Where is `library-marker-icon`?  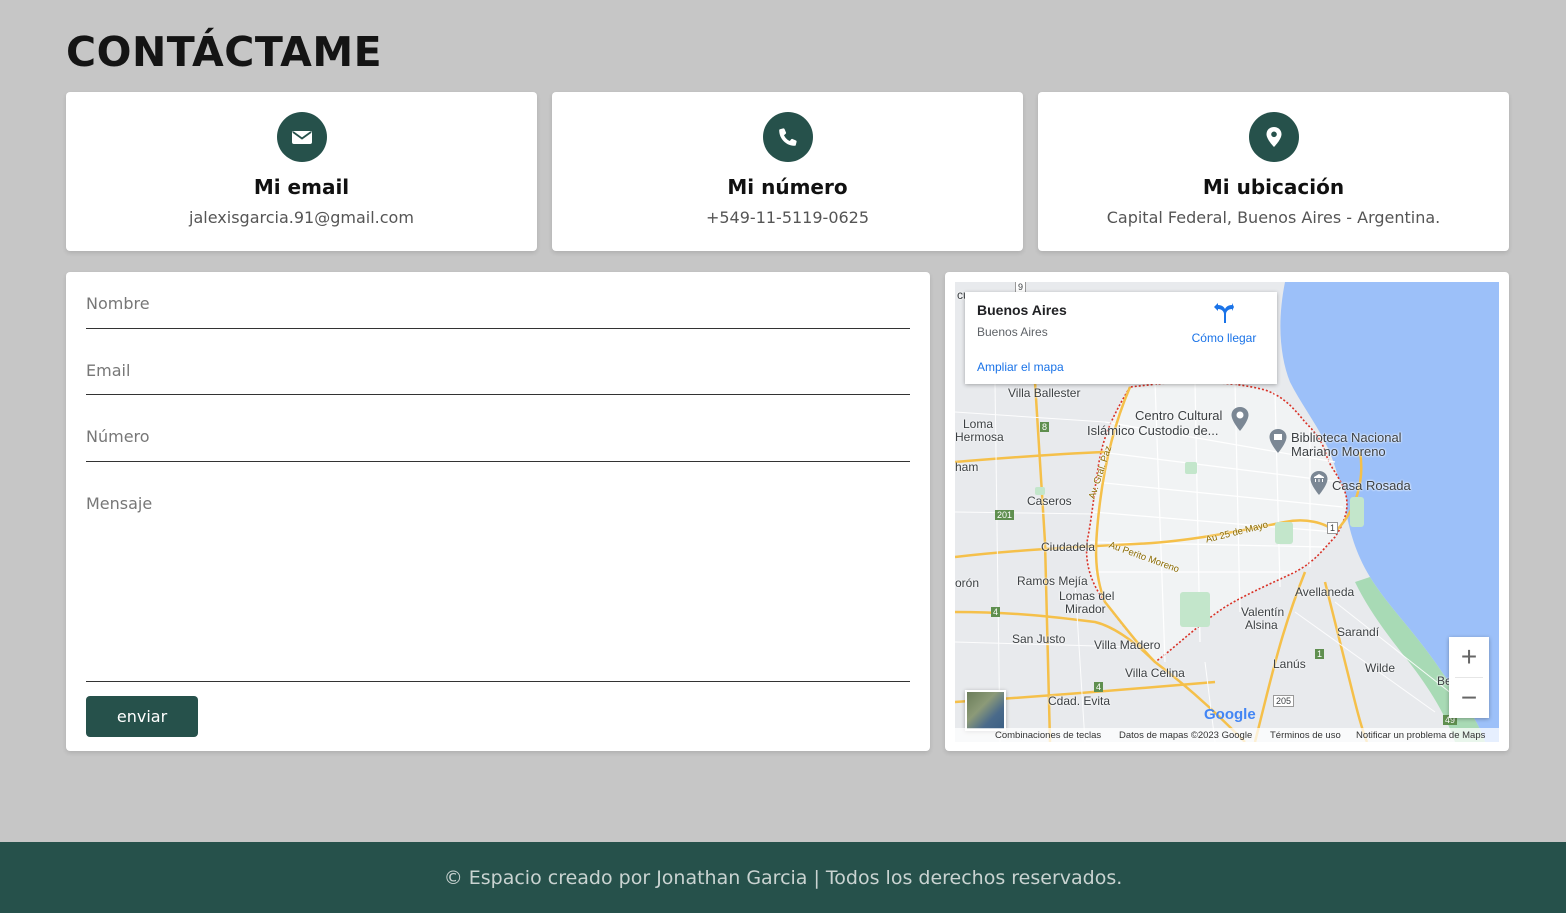
library-marker-icon is located at coordinates (1278, 441).